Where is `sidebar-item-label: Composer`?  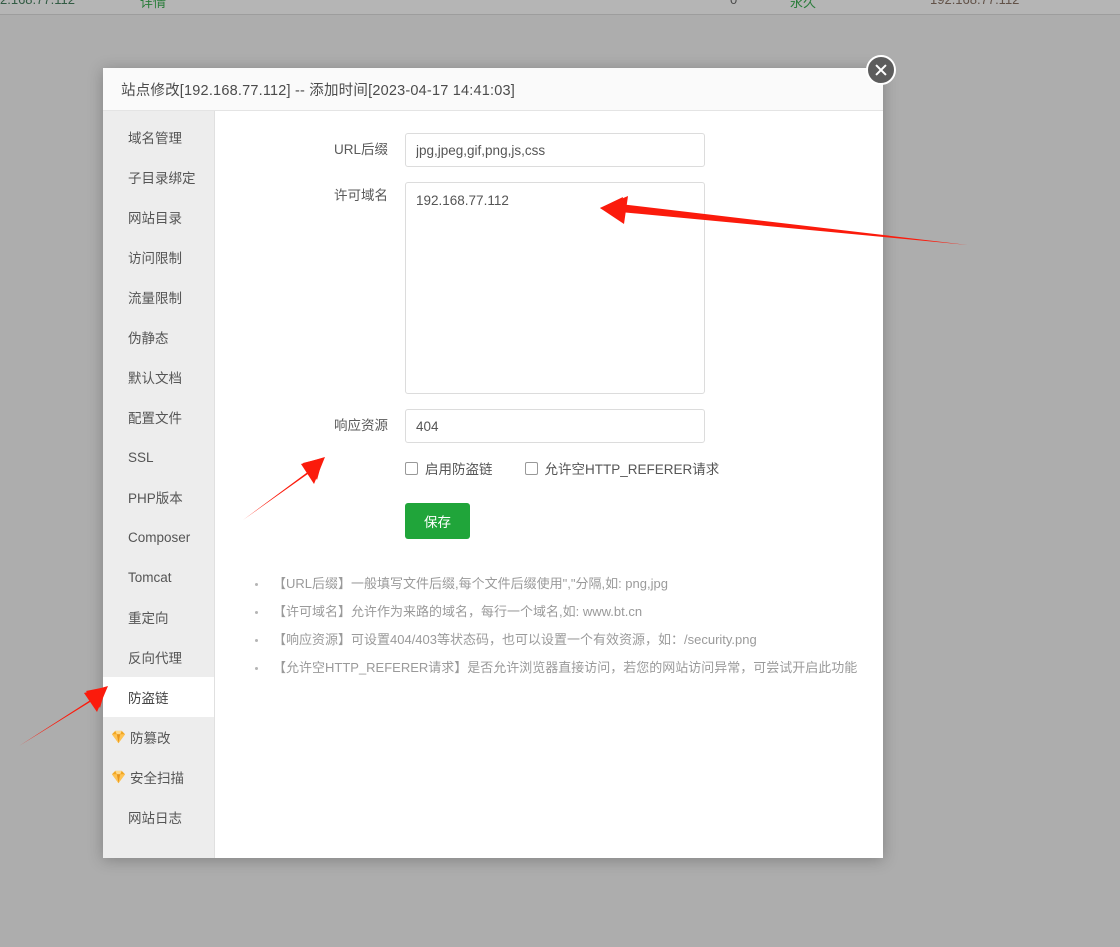 sidebar-item-label: Composer is located at coordinates (159, 537).